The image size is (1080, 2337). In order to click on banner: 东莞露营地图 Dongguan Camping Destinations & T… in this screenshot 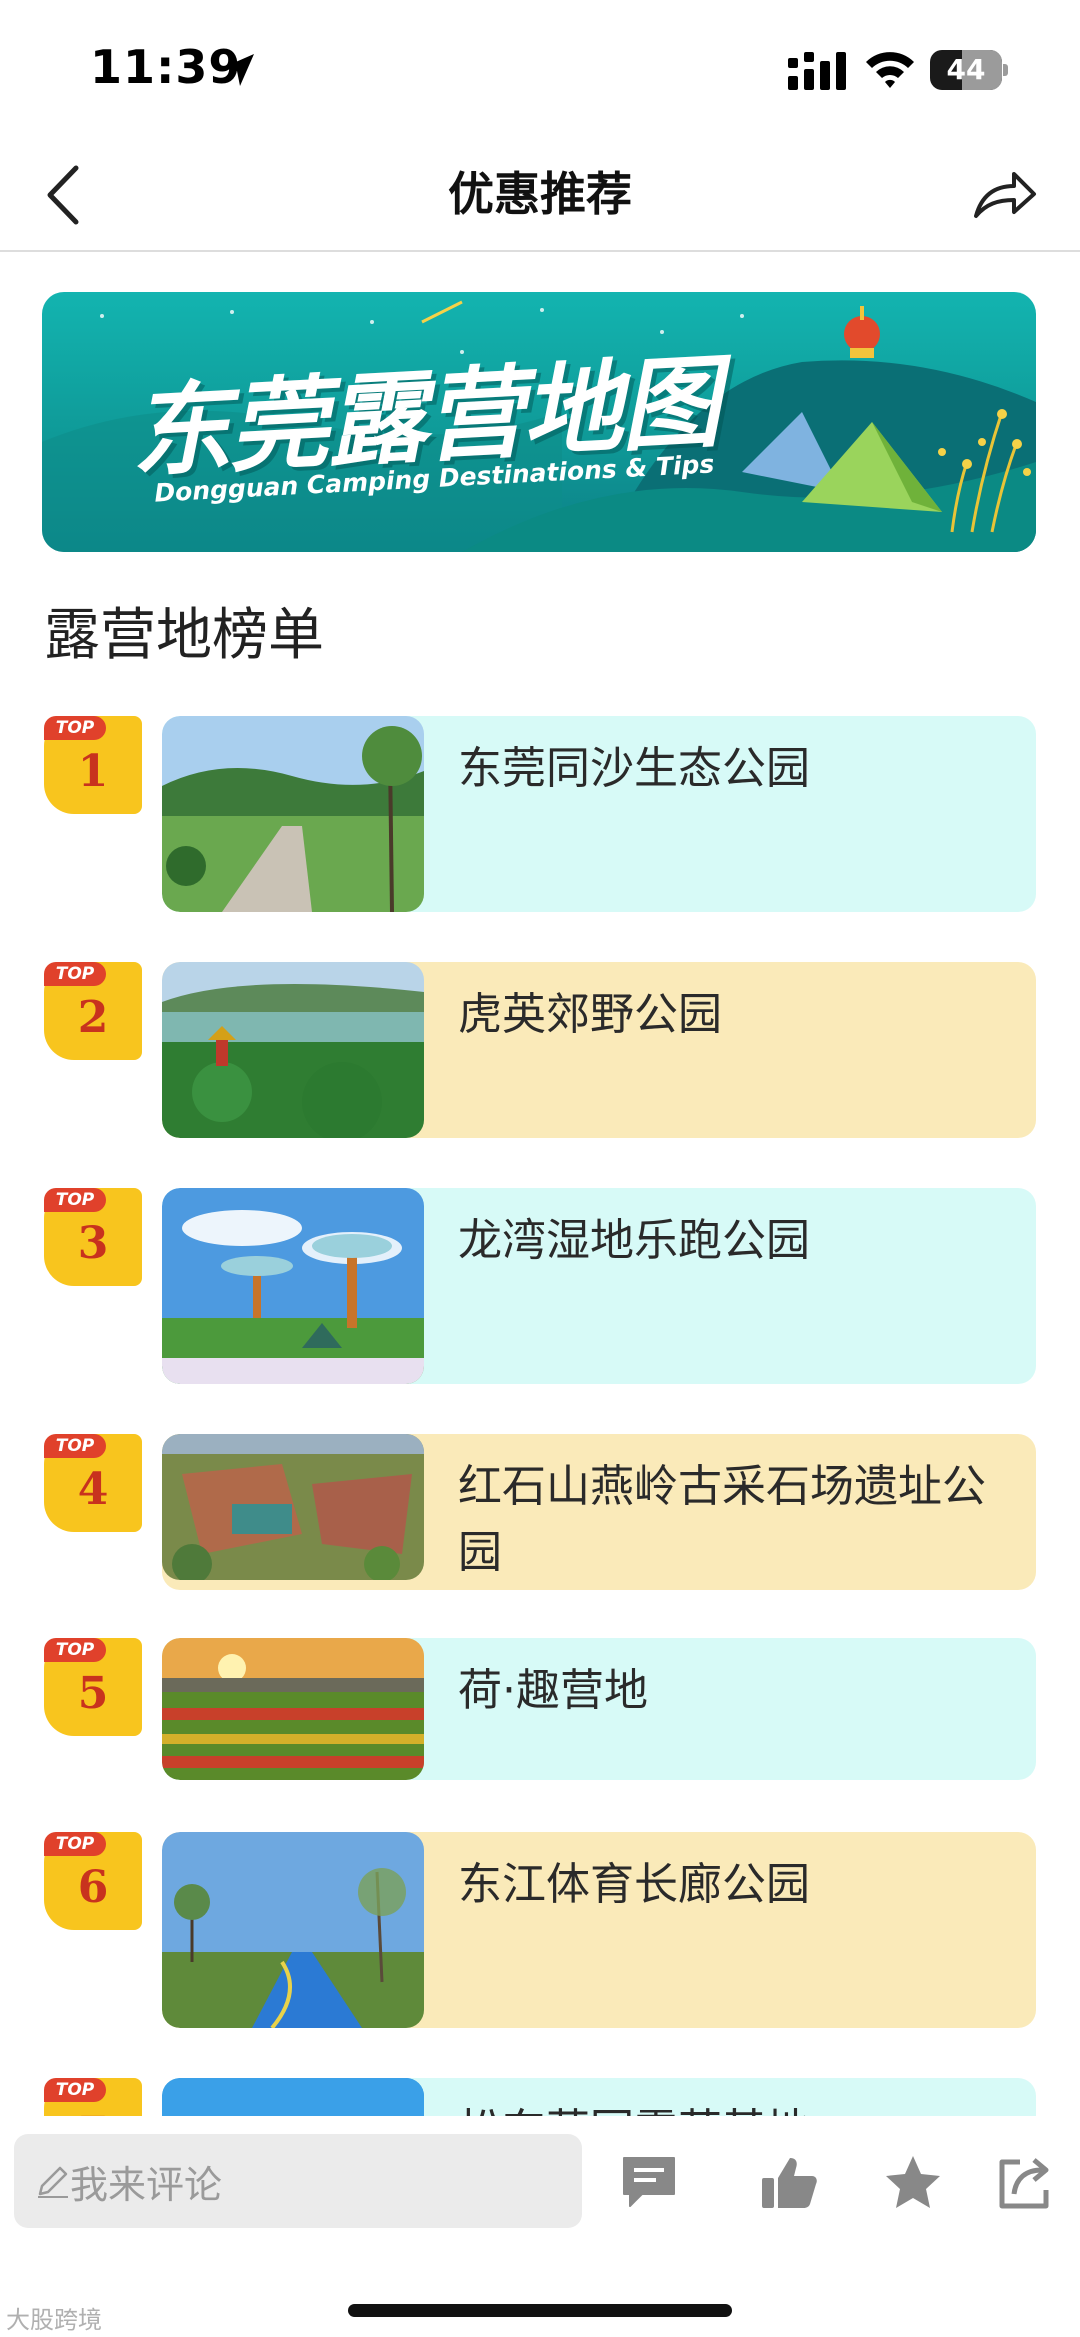, I will do `click(539, 422)`.